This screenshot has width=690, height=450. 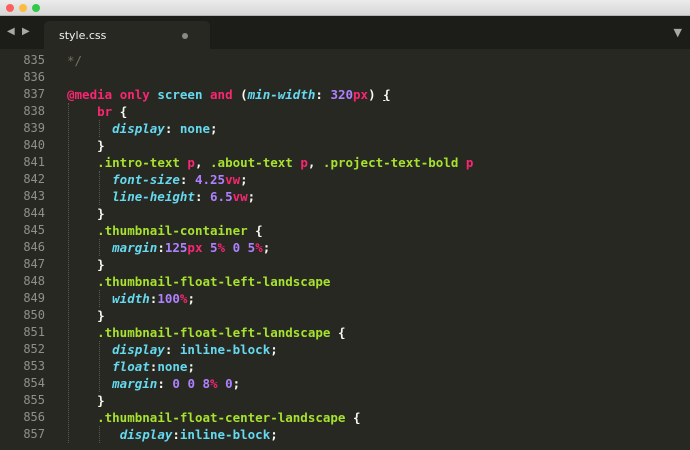 I want to click on code-token: */, so click(x=75, y=60).